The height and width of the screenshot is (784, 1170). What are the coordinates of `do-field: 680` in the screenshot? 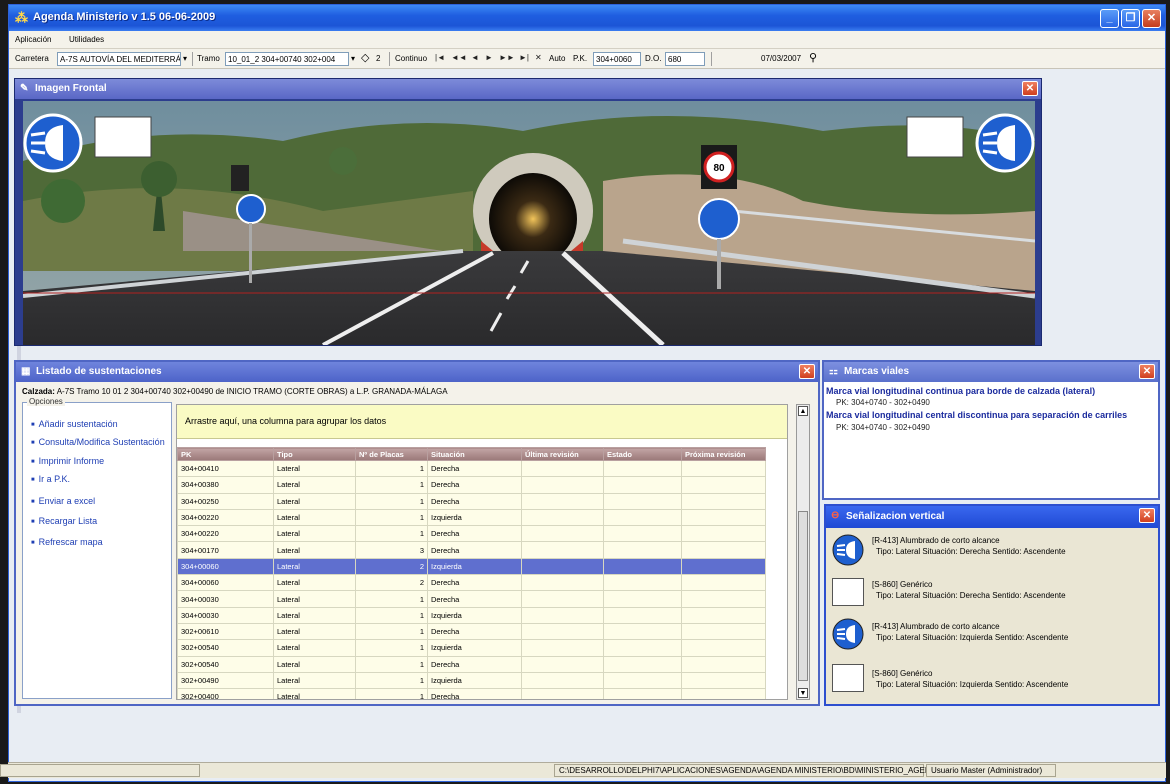 It's located at (685, 59).